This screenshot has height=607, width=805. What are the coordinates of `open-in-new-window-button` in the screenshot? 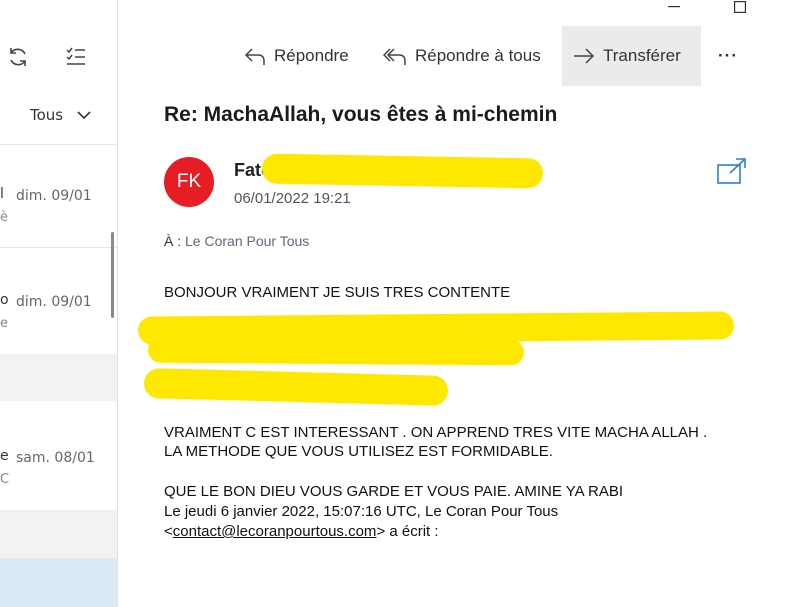 It's located at (732, 171).